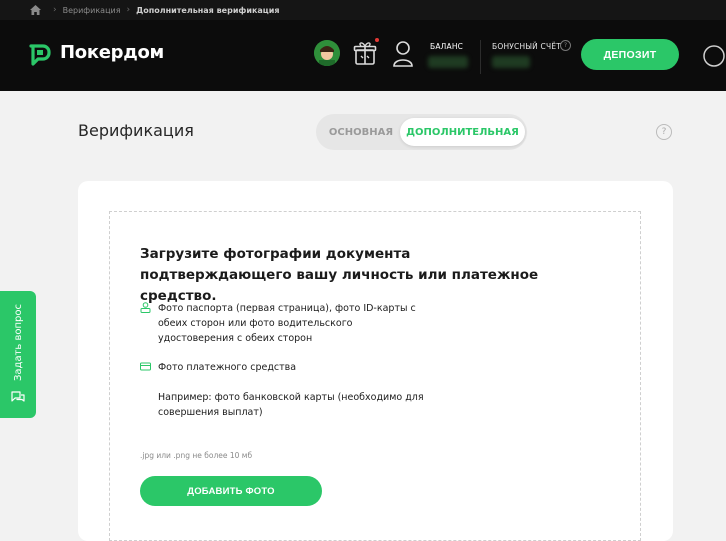 This screenshot has width=726, height=541. Describe the element at coordinates (462, 132) in the screenshot. I see `tab-additional: ДОПОЛНИТЕЛЬНАЯ` at that location.